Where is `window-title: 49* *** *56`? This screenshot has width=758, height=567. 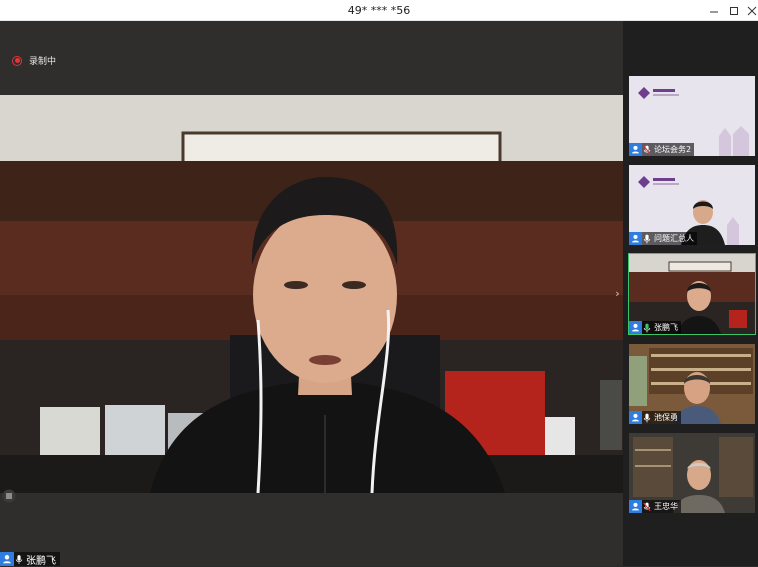
window-title: 49* *** *56 is located at coordinates (379, 10).